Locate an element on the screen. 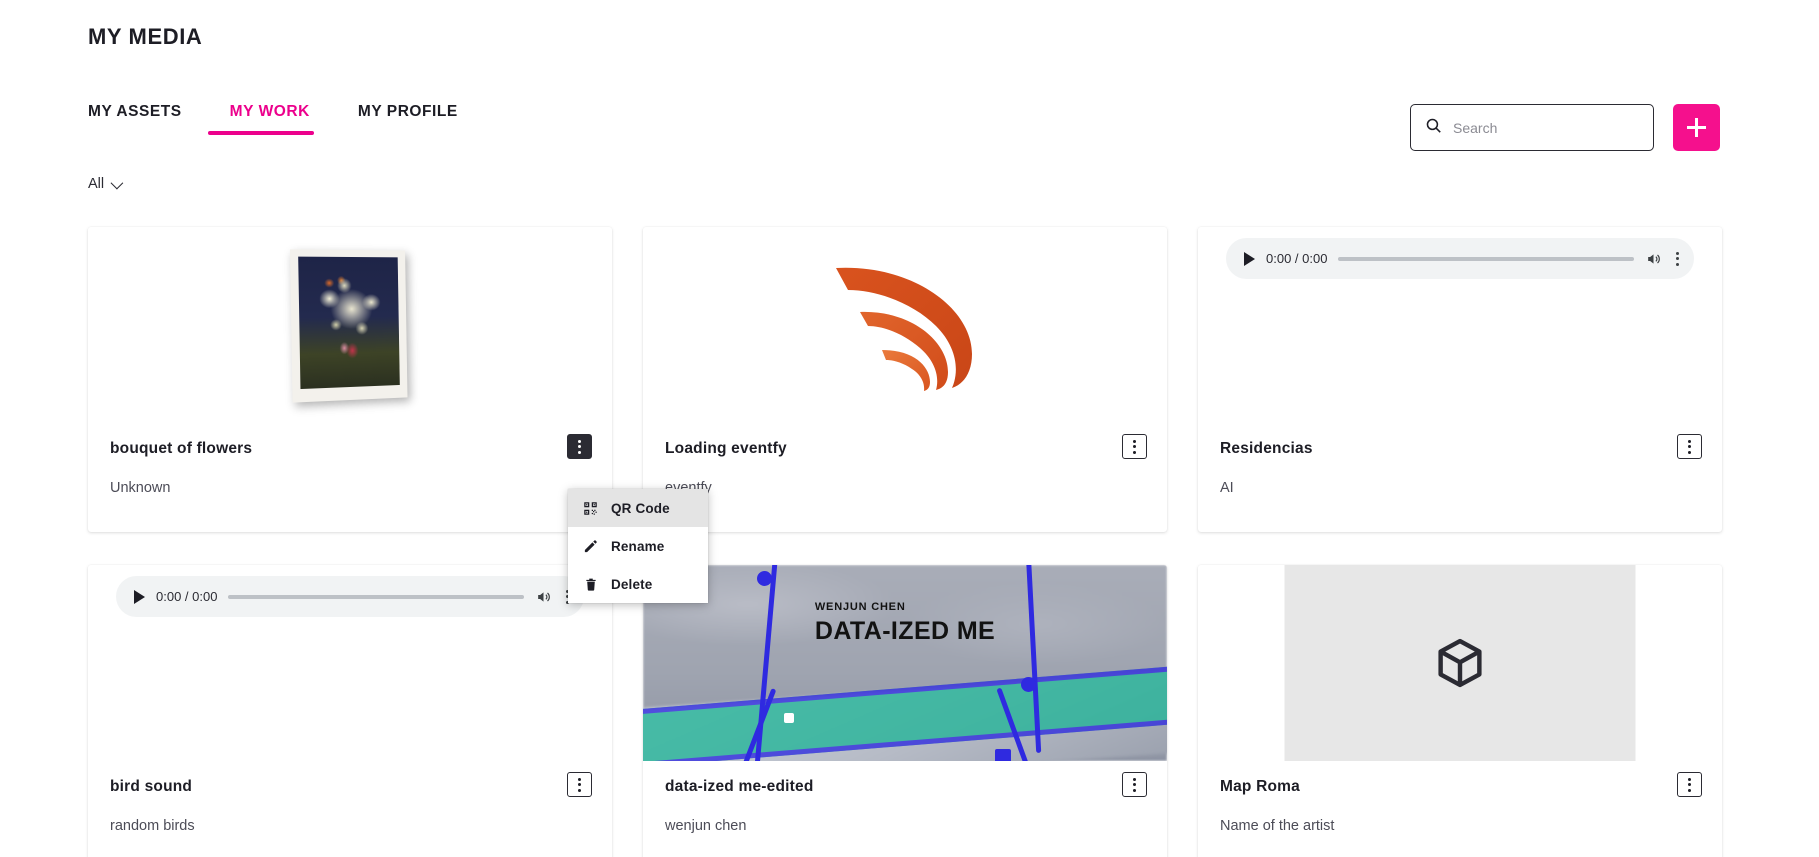  card-title: Map Roma is located at coordinates (1260, 786).